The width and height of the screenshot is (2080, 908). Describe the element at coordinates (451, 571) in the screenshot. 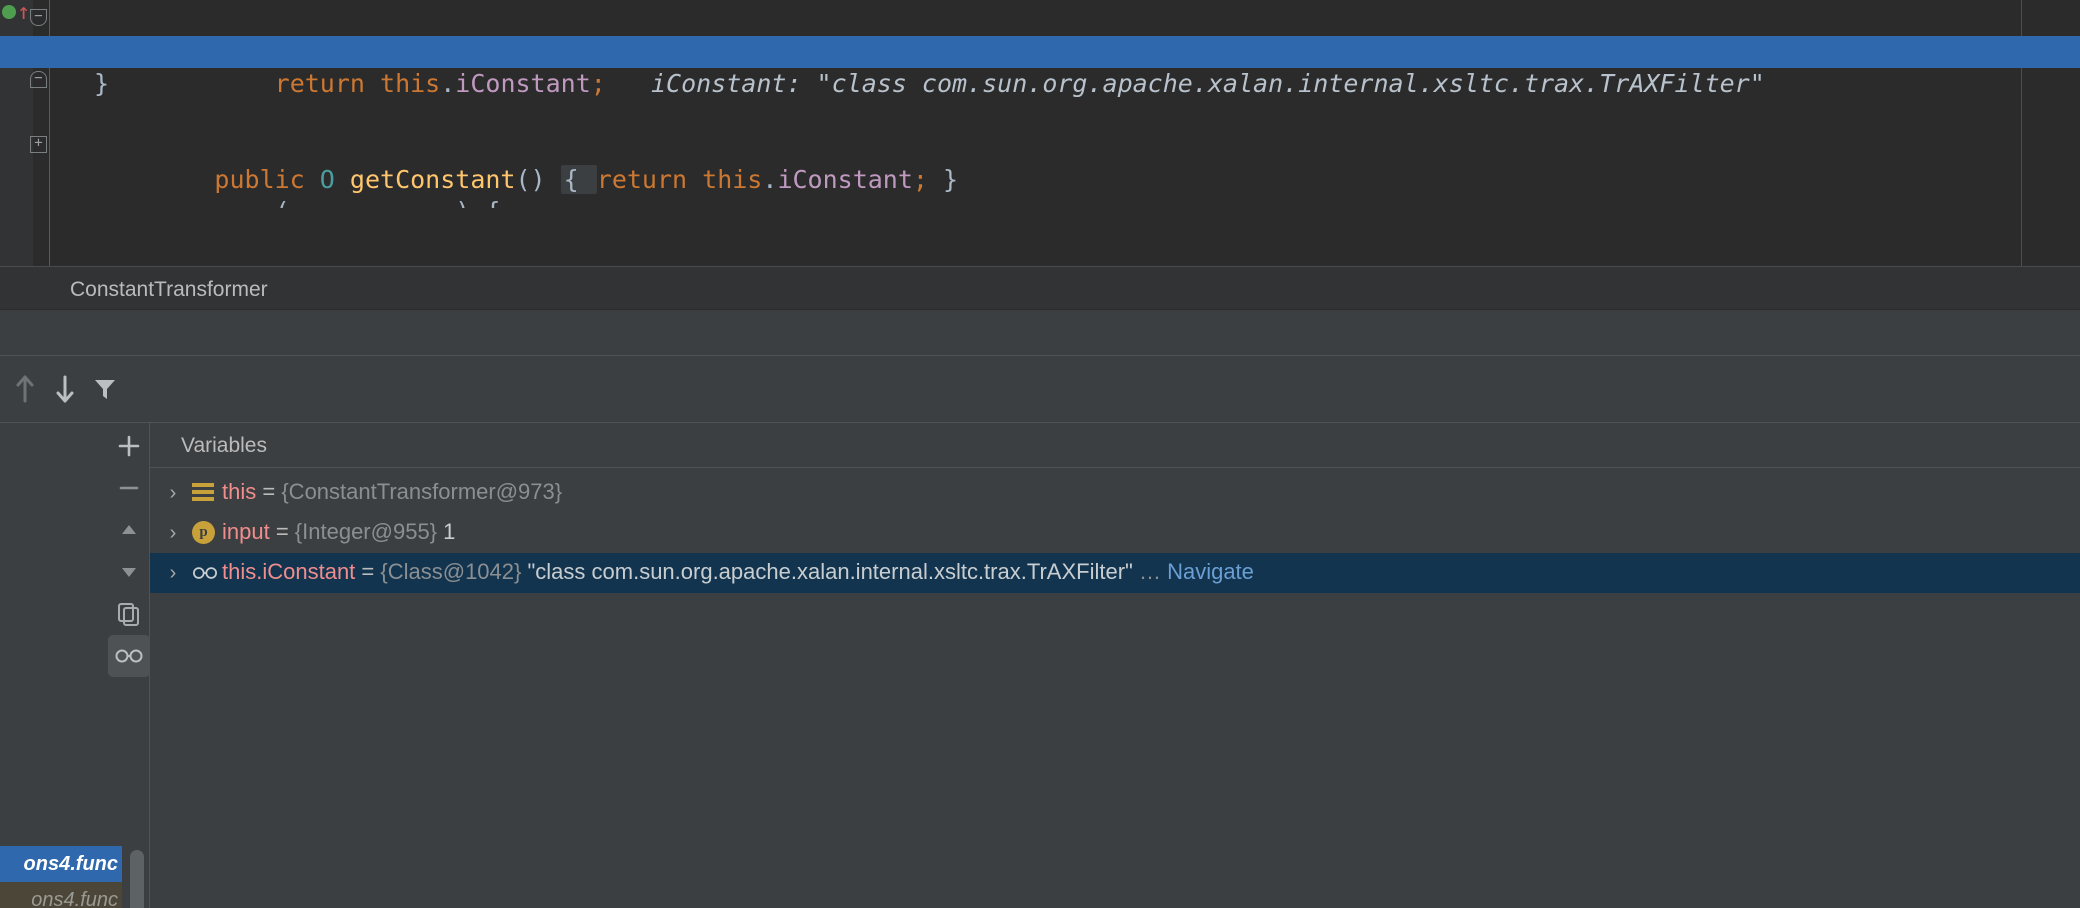

I see `variable-reference: {Class@1042}` at that location.